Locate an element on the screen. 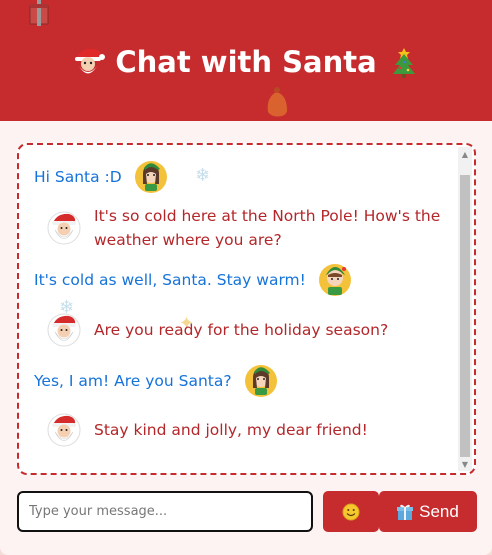 The image size is (492, 555). christmas-tree-icon is located at coordinates (403, 63).